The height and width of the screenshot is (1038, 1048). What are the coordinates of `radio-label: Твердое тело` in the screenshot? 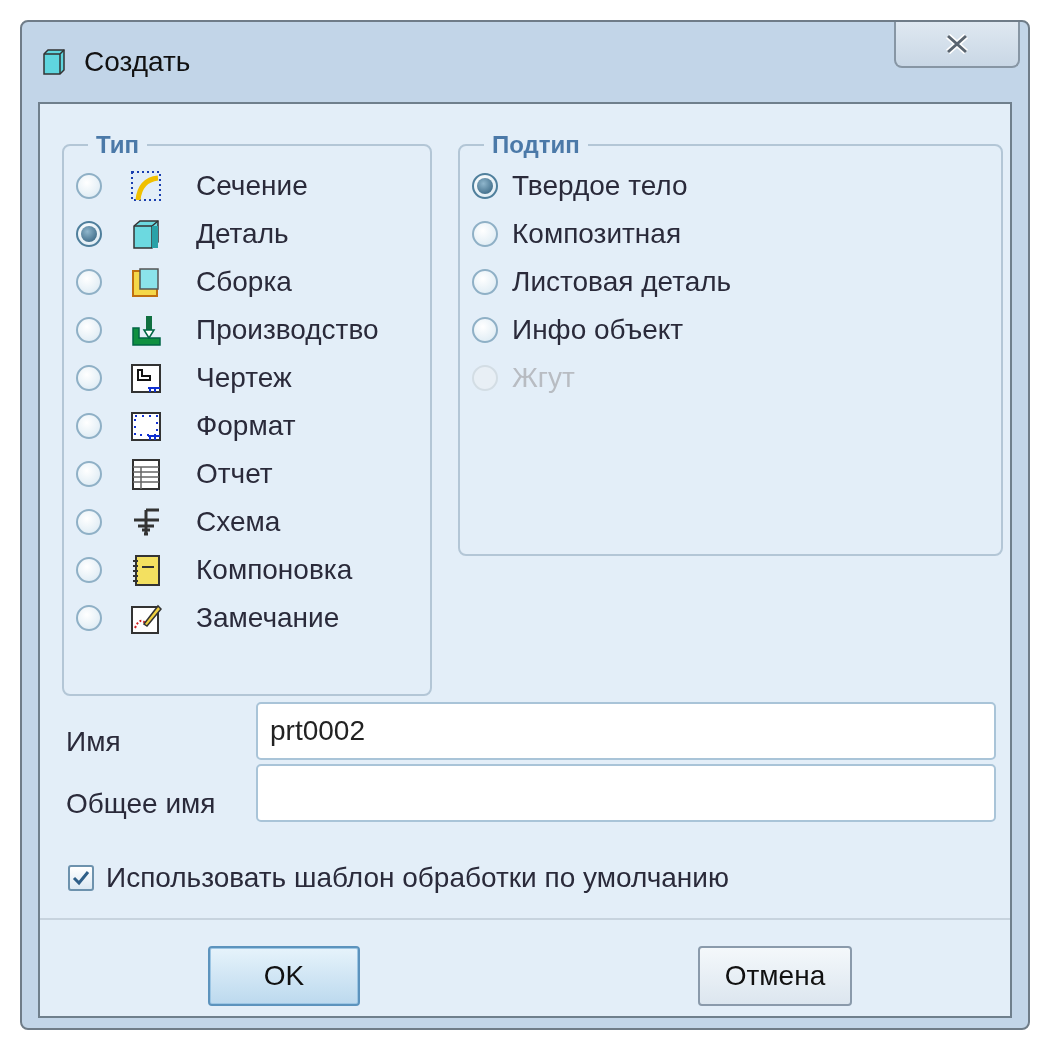 It's located at (600, 186).